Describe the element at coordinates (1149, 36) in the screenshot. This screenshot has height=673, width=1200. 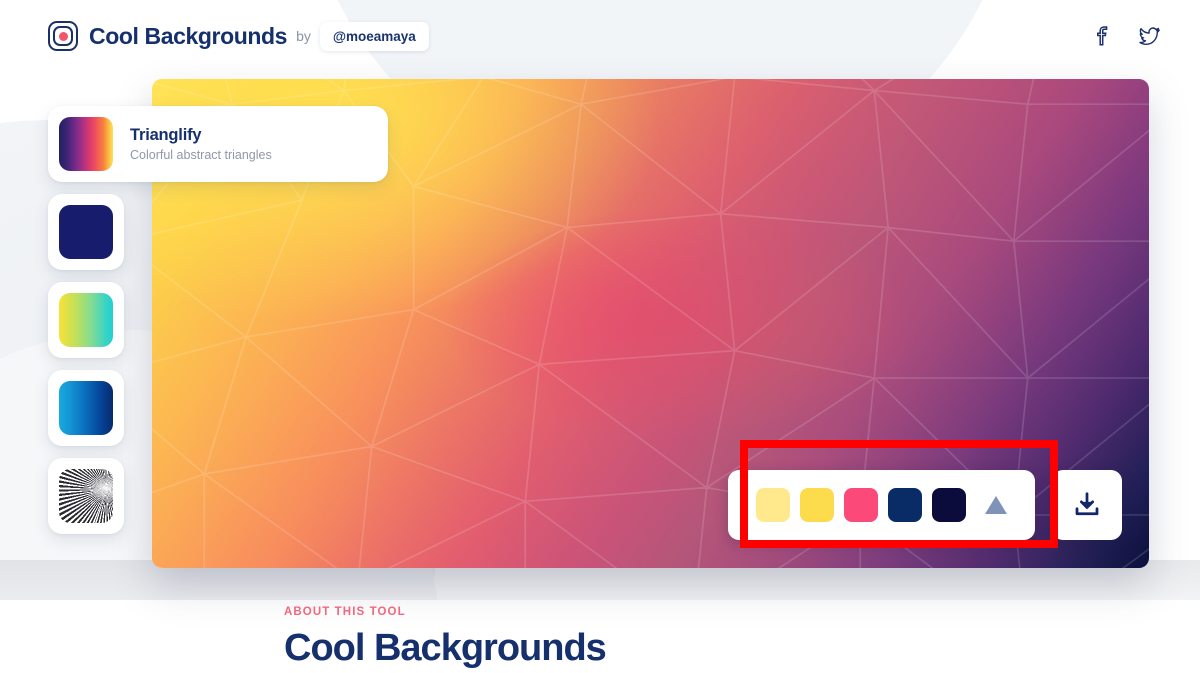
I see `twitter-icon` at that location.